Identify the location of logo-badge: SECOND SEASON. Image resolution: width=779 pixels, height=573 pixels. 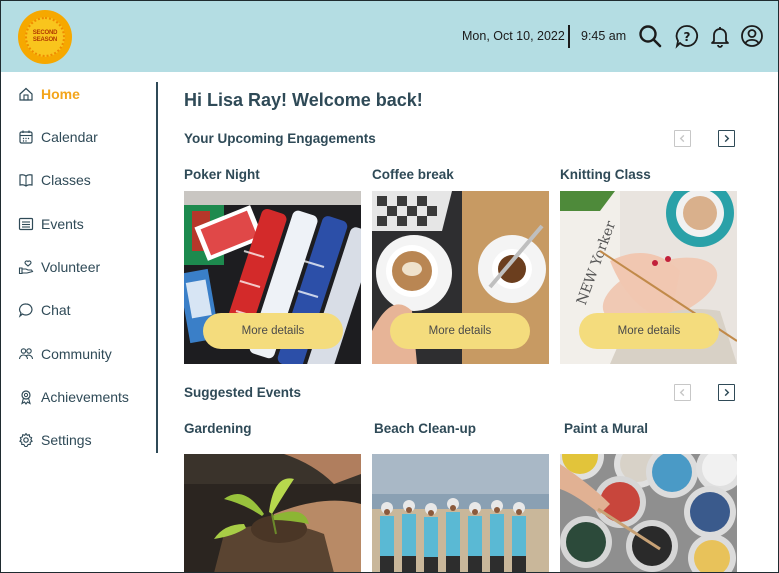
(45, 37).